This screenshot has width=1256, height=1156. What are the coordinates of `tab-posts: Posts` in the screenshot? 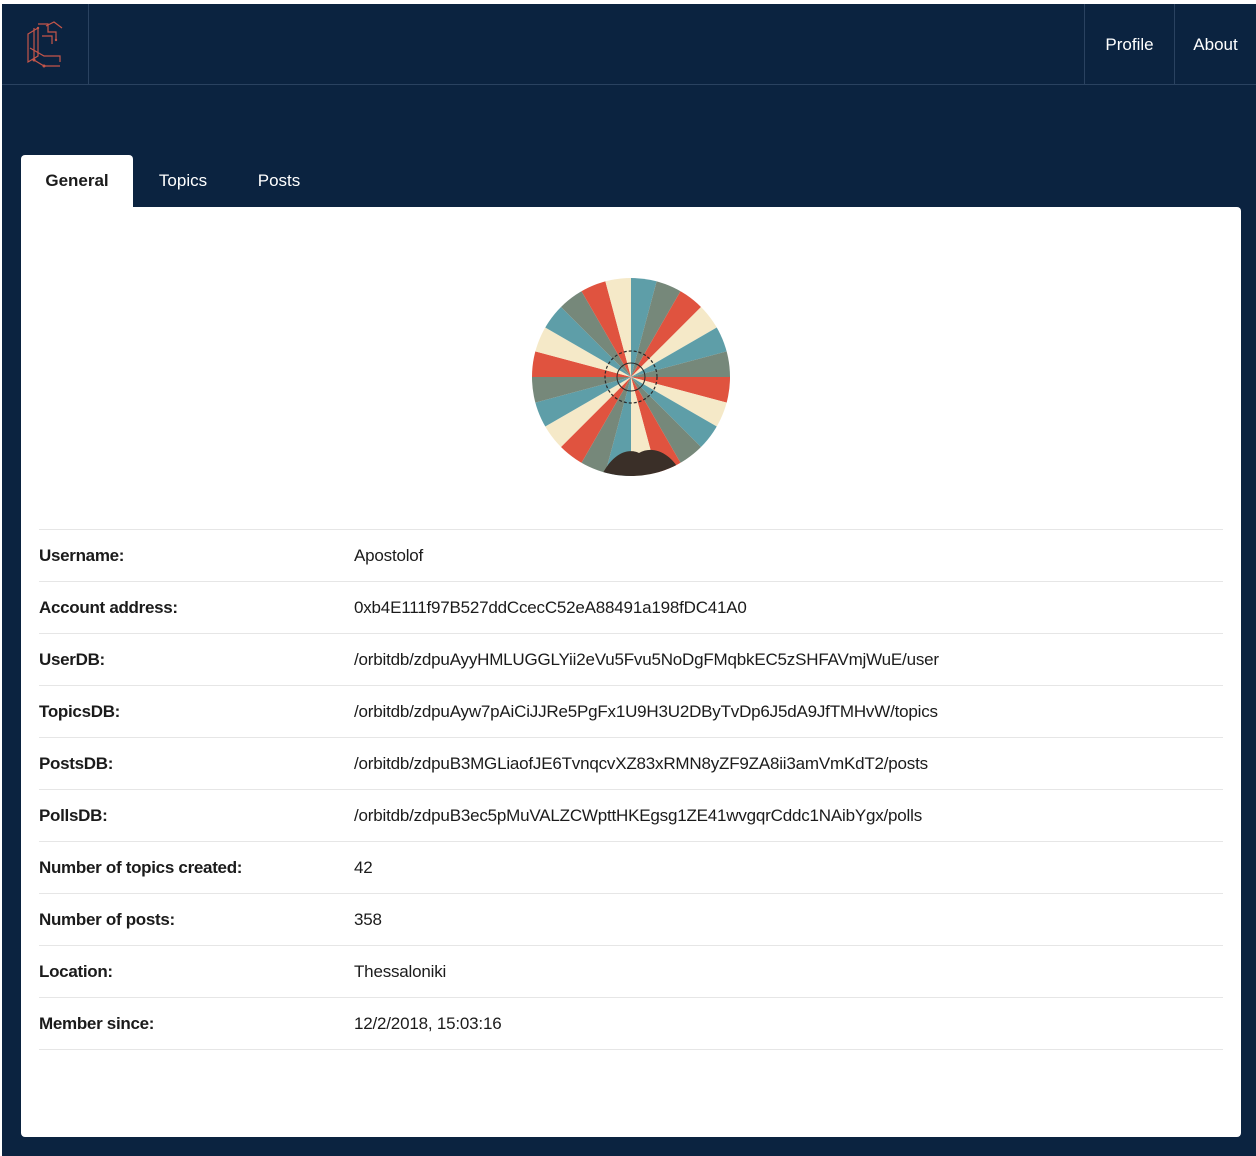 It's located at (279, 181).